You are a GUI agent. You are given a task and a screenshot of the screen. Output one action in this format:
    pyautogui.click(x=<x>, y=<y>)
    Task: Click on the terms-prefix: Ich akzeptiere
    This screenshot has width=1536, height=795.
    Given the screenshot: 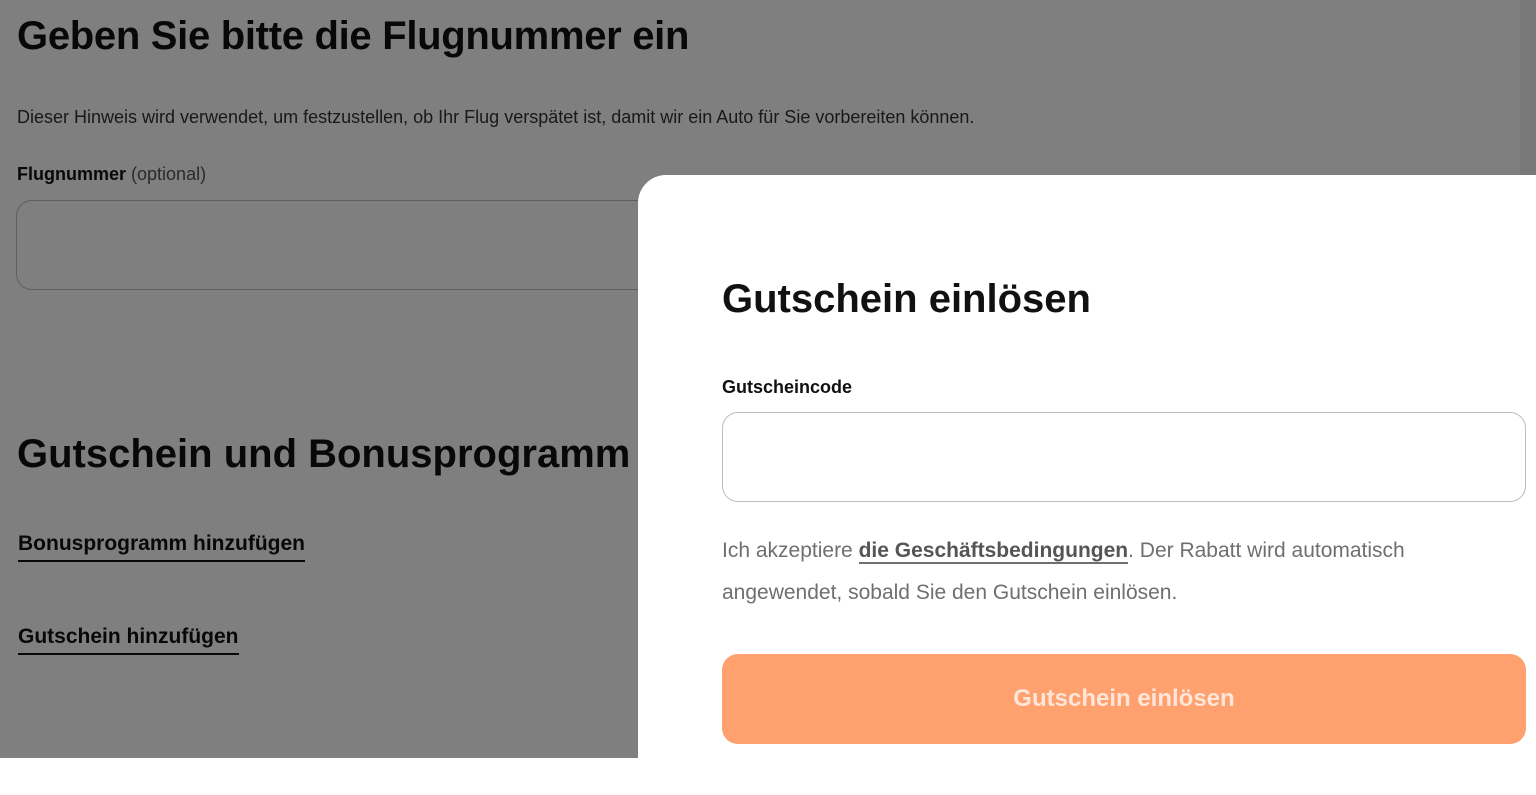 What is the action you would take?
    pyautogui.click(x=790, y=550)
    